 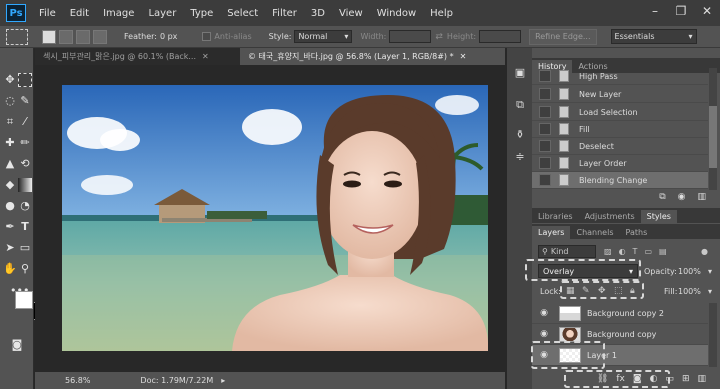 What do you see at coordinates (25, 164) in the screenshot?
I see `history-brush-icon: ⟲` at bounding box center [25, 164].